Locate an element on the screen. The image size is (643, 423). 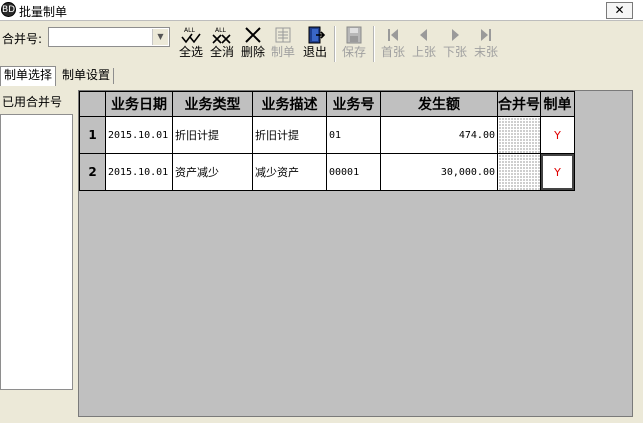
table-row: 1 2015.10.01 折旧计提 折旧计提 01 474.00 Y is located at coordinates (327, 135).